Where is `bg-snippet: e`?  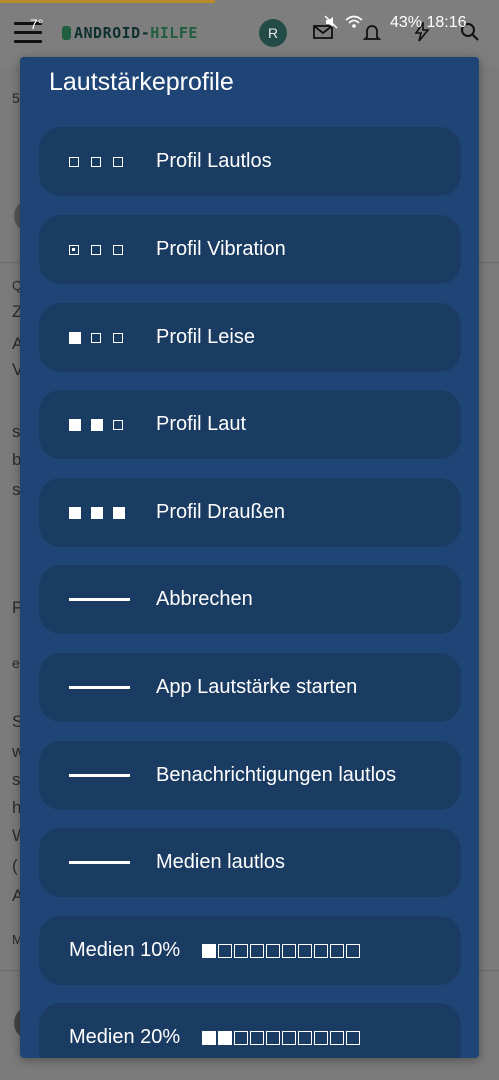 bg-snippet: e is located at coordinates (16, 663).